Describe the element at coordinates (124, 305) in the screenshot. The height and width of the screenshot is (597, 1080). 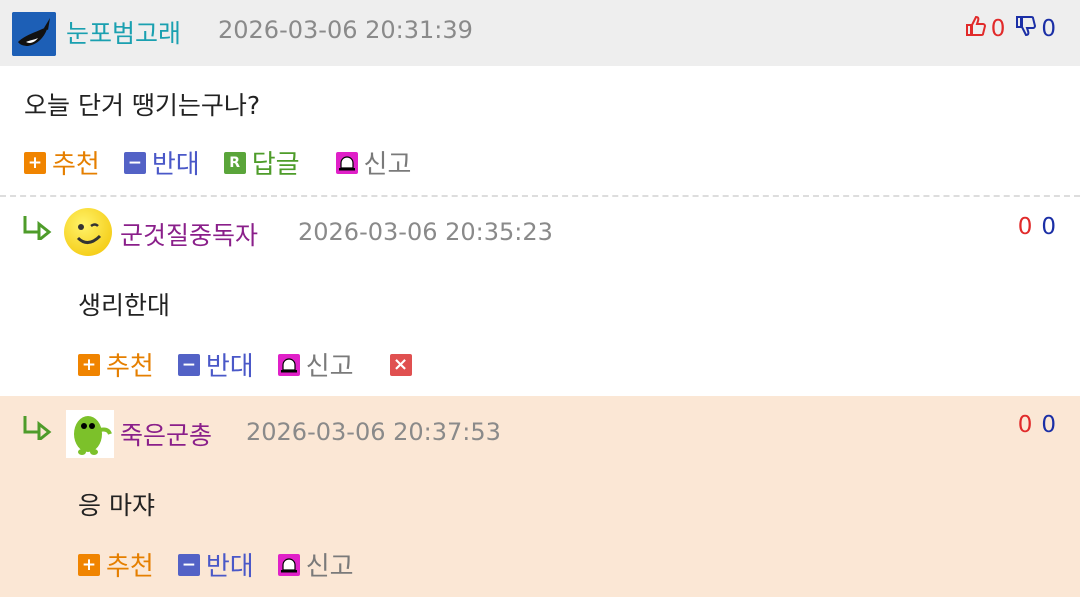
I see `comment-content: 생리한대` at that location.